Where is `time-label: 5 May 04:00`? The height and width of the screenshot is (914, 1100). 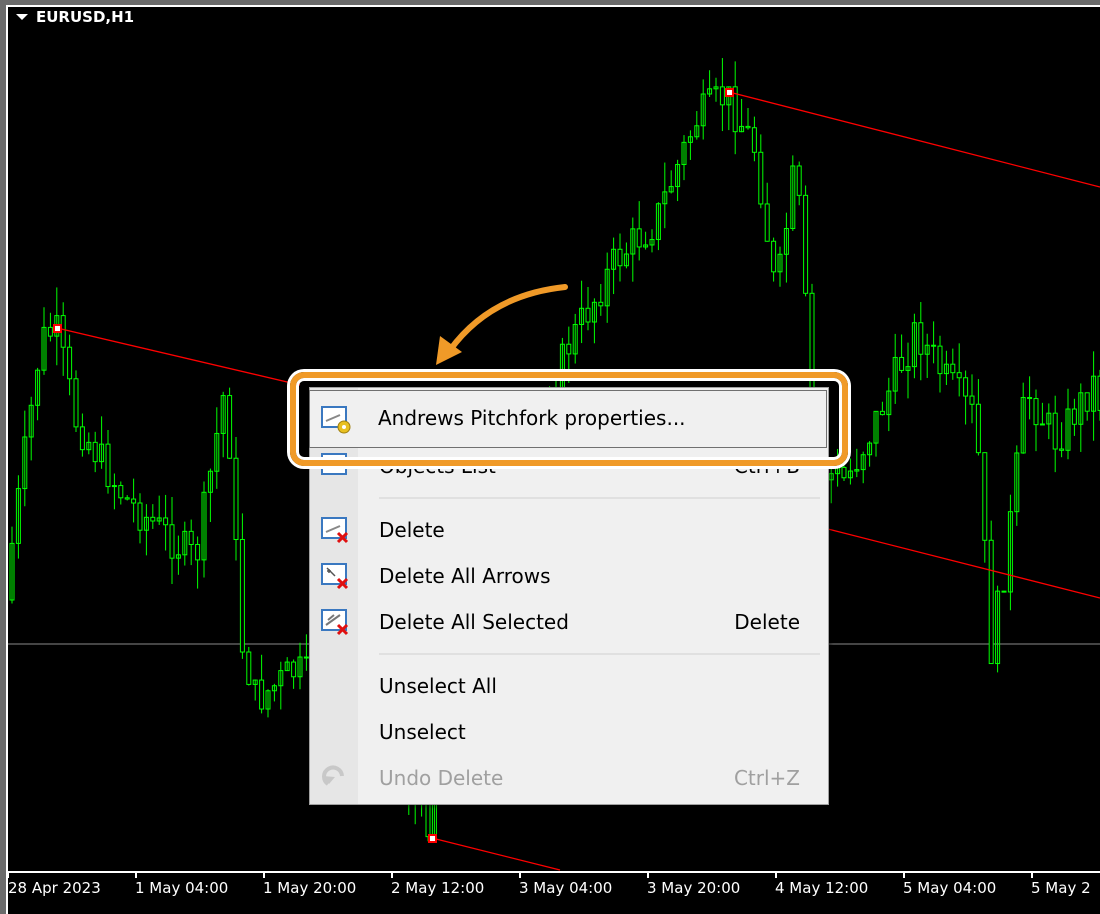 time-label: 5 May 04:00 is located at coordinates (950, 888).